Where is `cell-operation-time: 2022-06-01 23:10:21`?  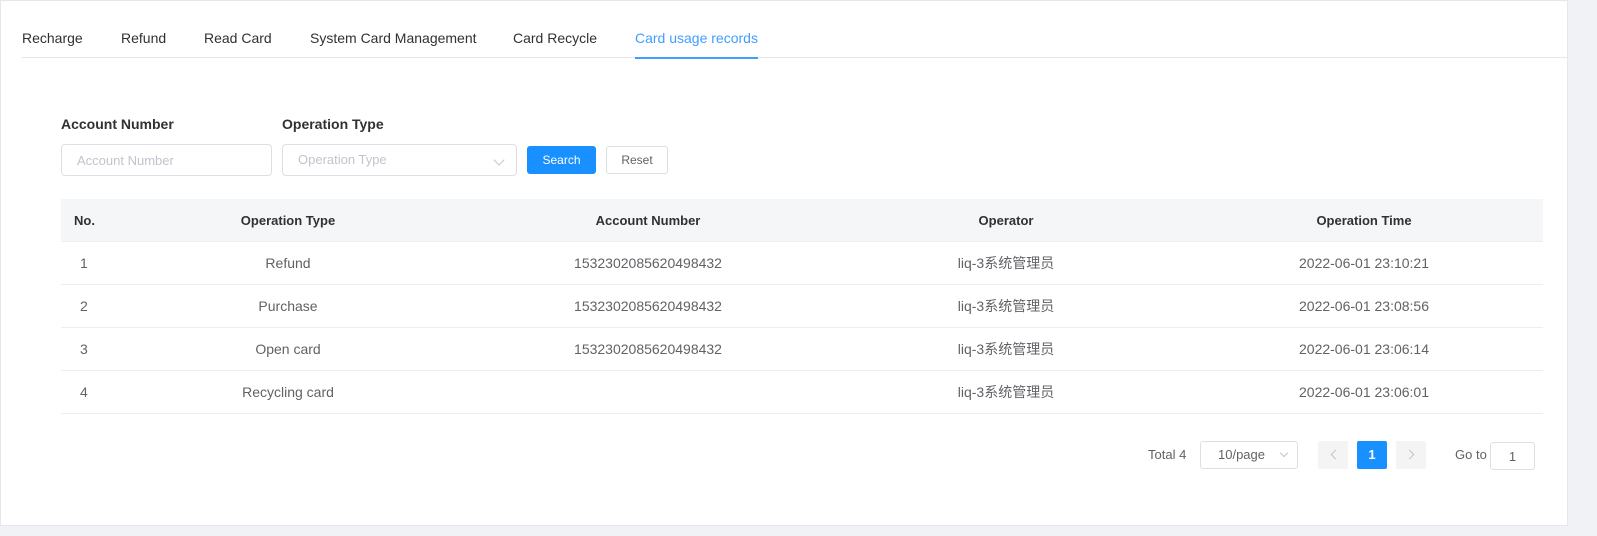
cell-operation-time: 2022-06-01 23:10:21 is located at coordinates (1364, 263).